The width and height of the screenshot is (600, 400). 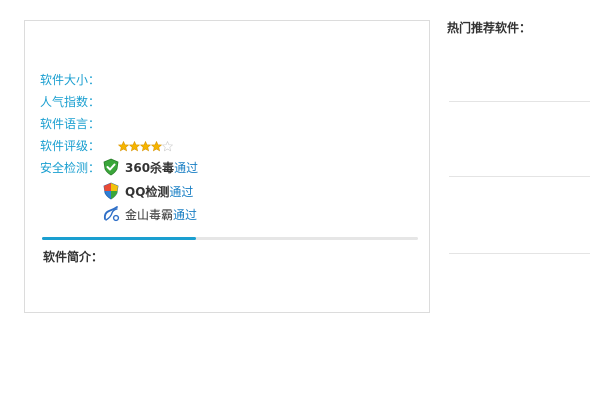 I want to click on scan-name-360: 360杀毒, so click(x=150, y=167).